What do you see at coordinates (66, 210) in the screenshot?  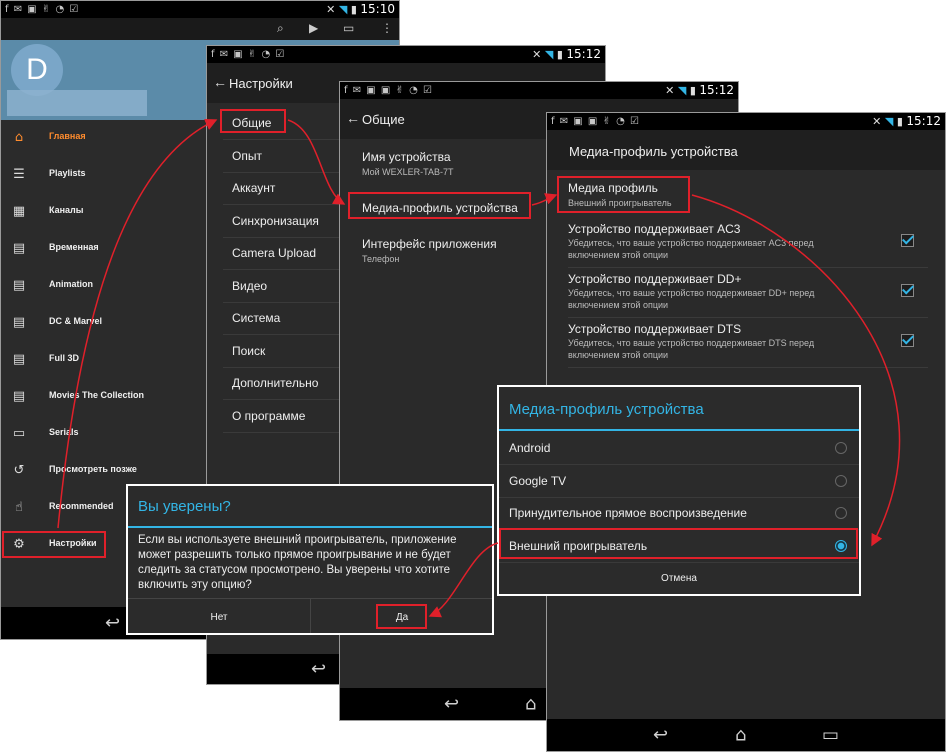 I see `drawer-item-label: Каналы` at bounding box center [66, 210].